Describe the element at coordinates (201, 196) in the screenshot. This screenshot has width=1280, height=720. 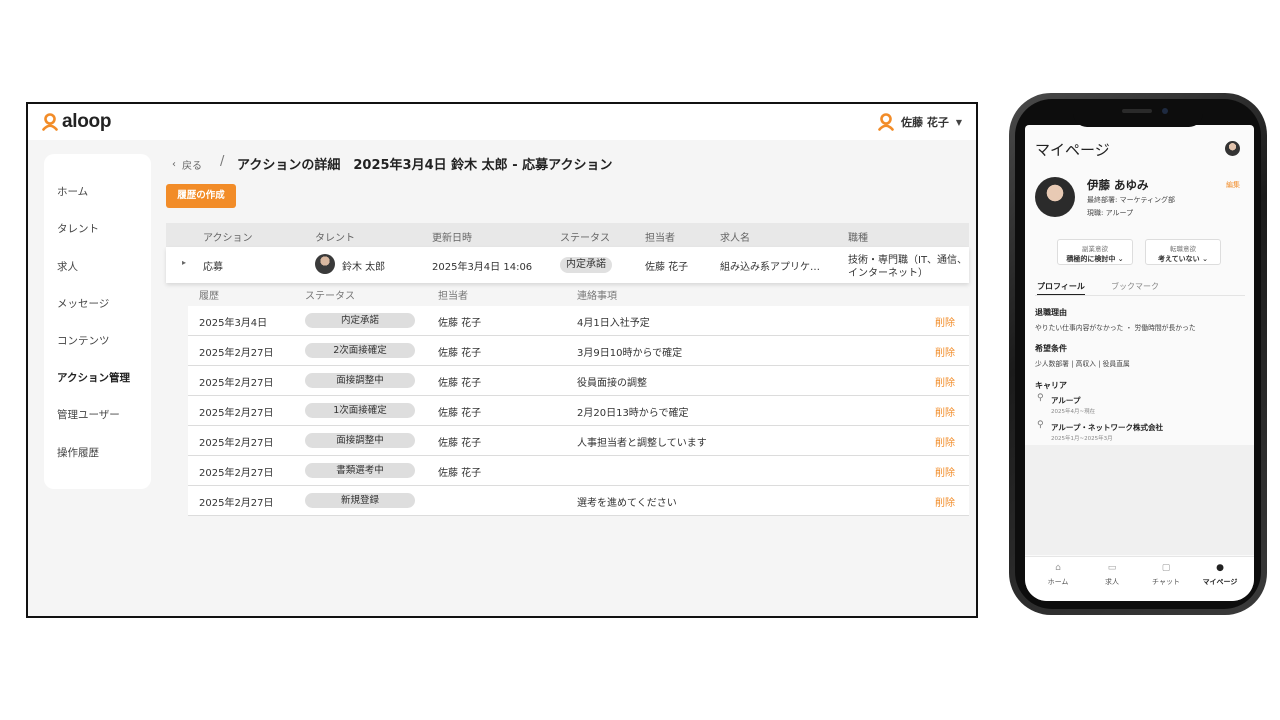
I see `create-history-button: 履歴の作成` at that location.